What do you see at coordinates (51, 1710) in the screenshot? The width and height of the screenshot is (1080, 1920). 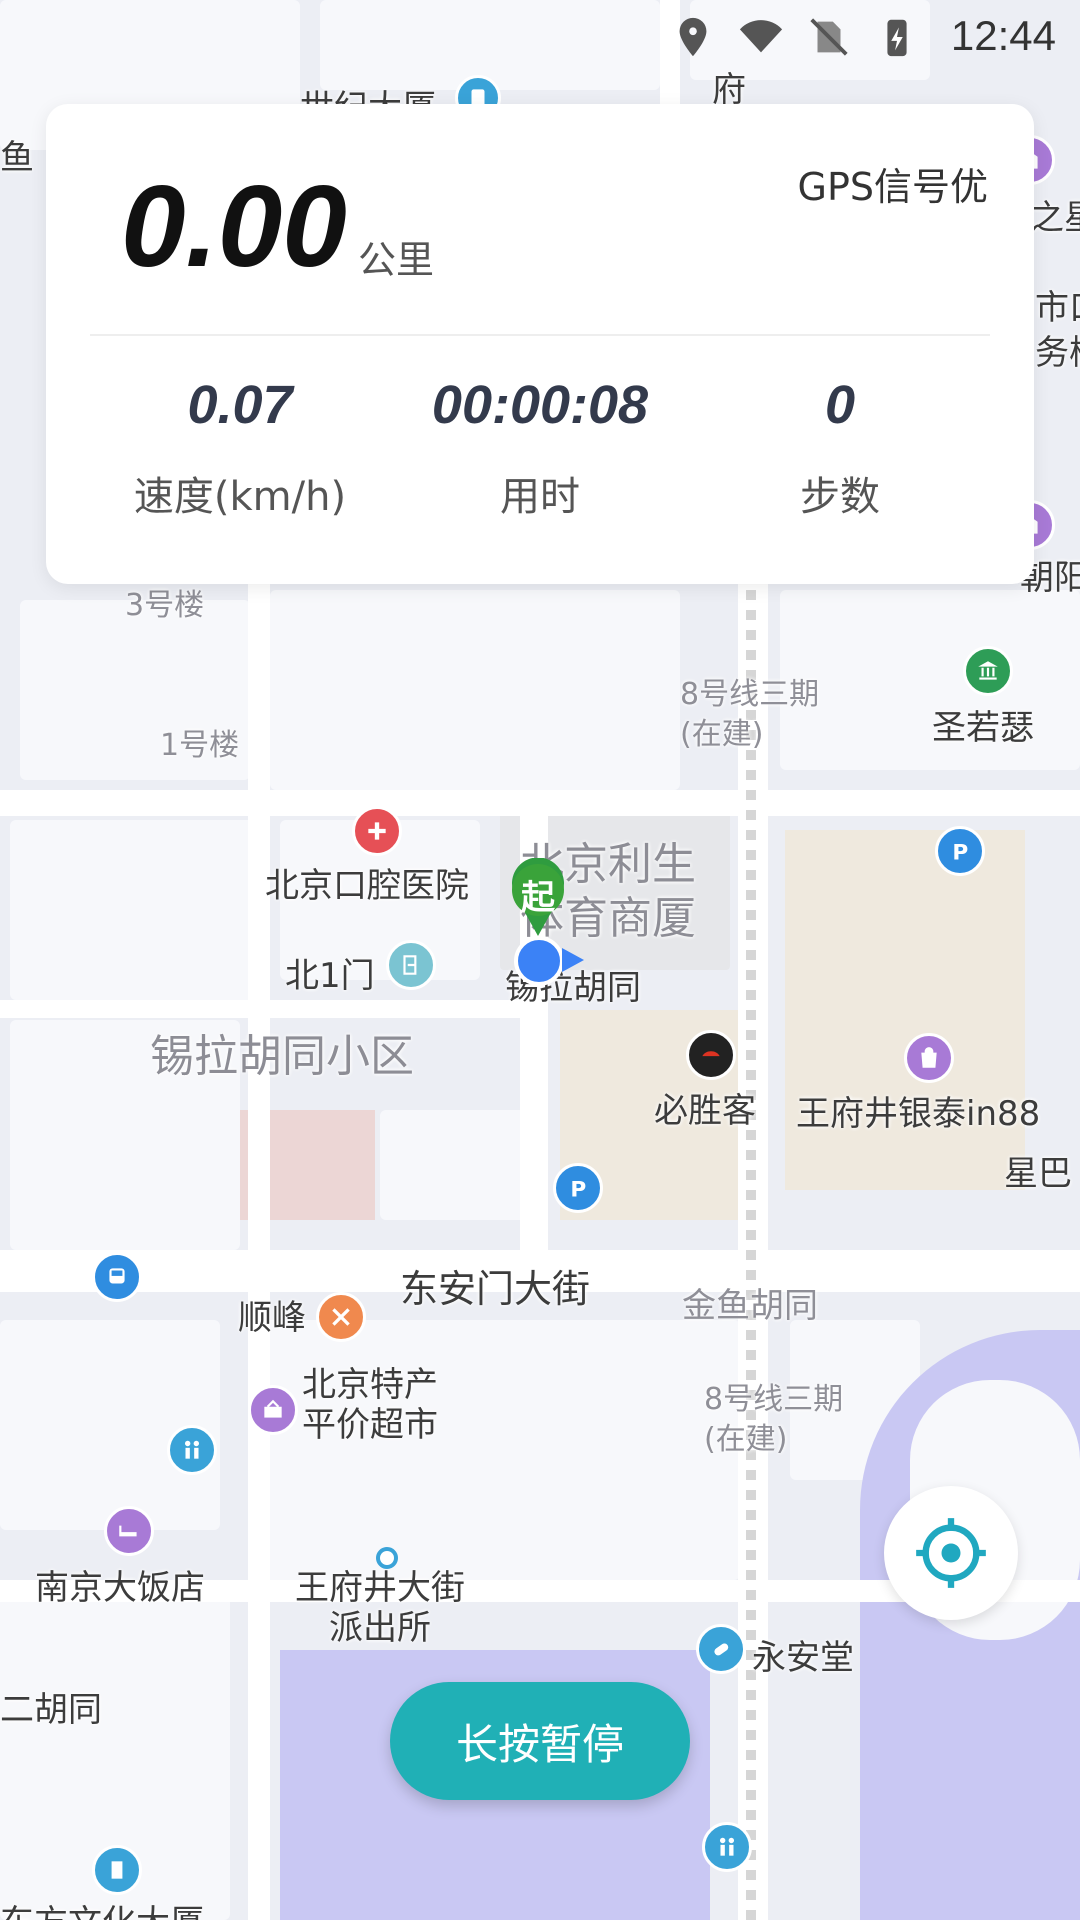 I see `map-label: 二胡同` at bounding box center [51, 1710].